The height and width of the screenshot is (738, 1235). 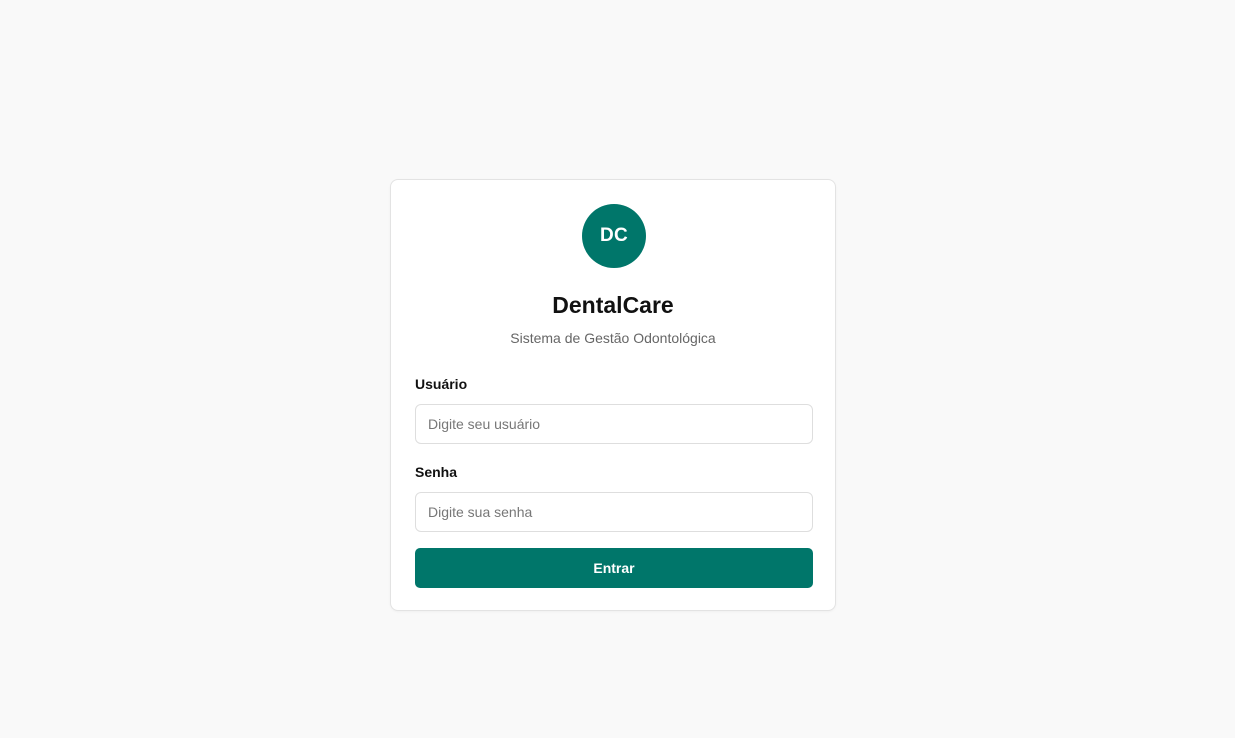 I want to click on password-input, so click(x=614, y=512).